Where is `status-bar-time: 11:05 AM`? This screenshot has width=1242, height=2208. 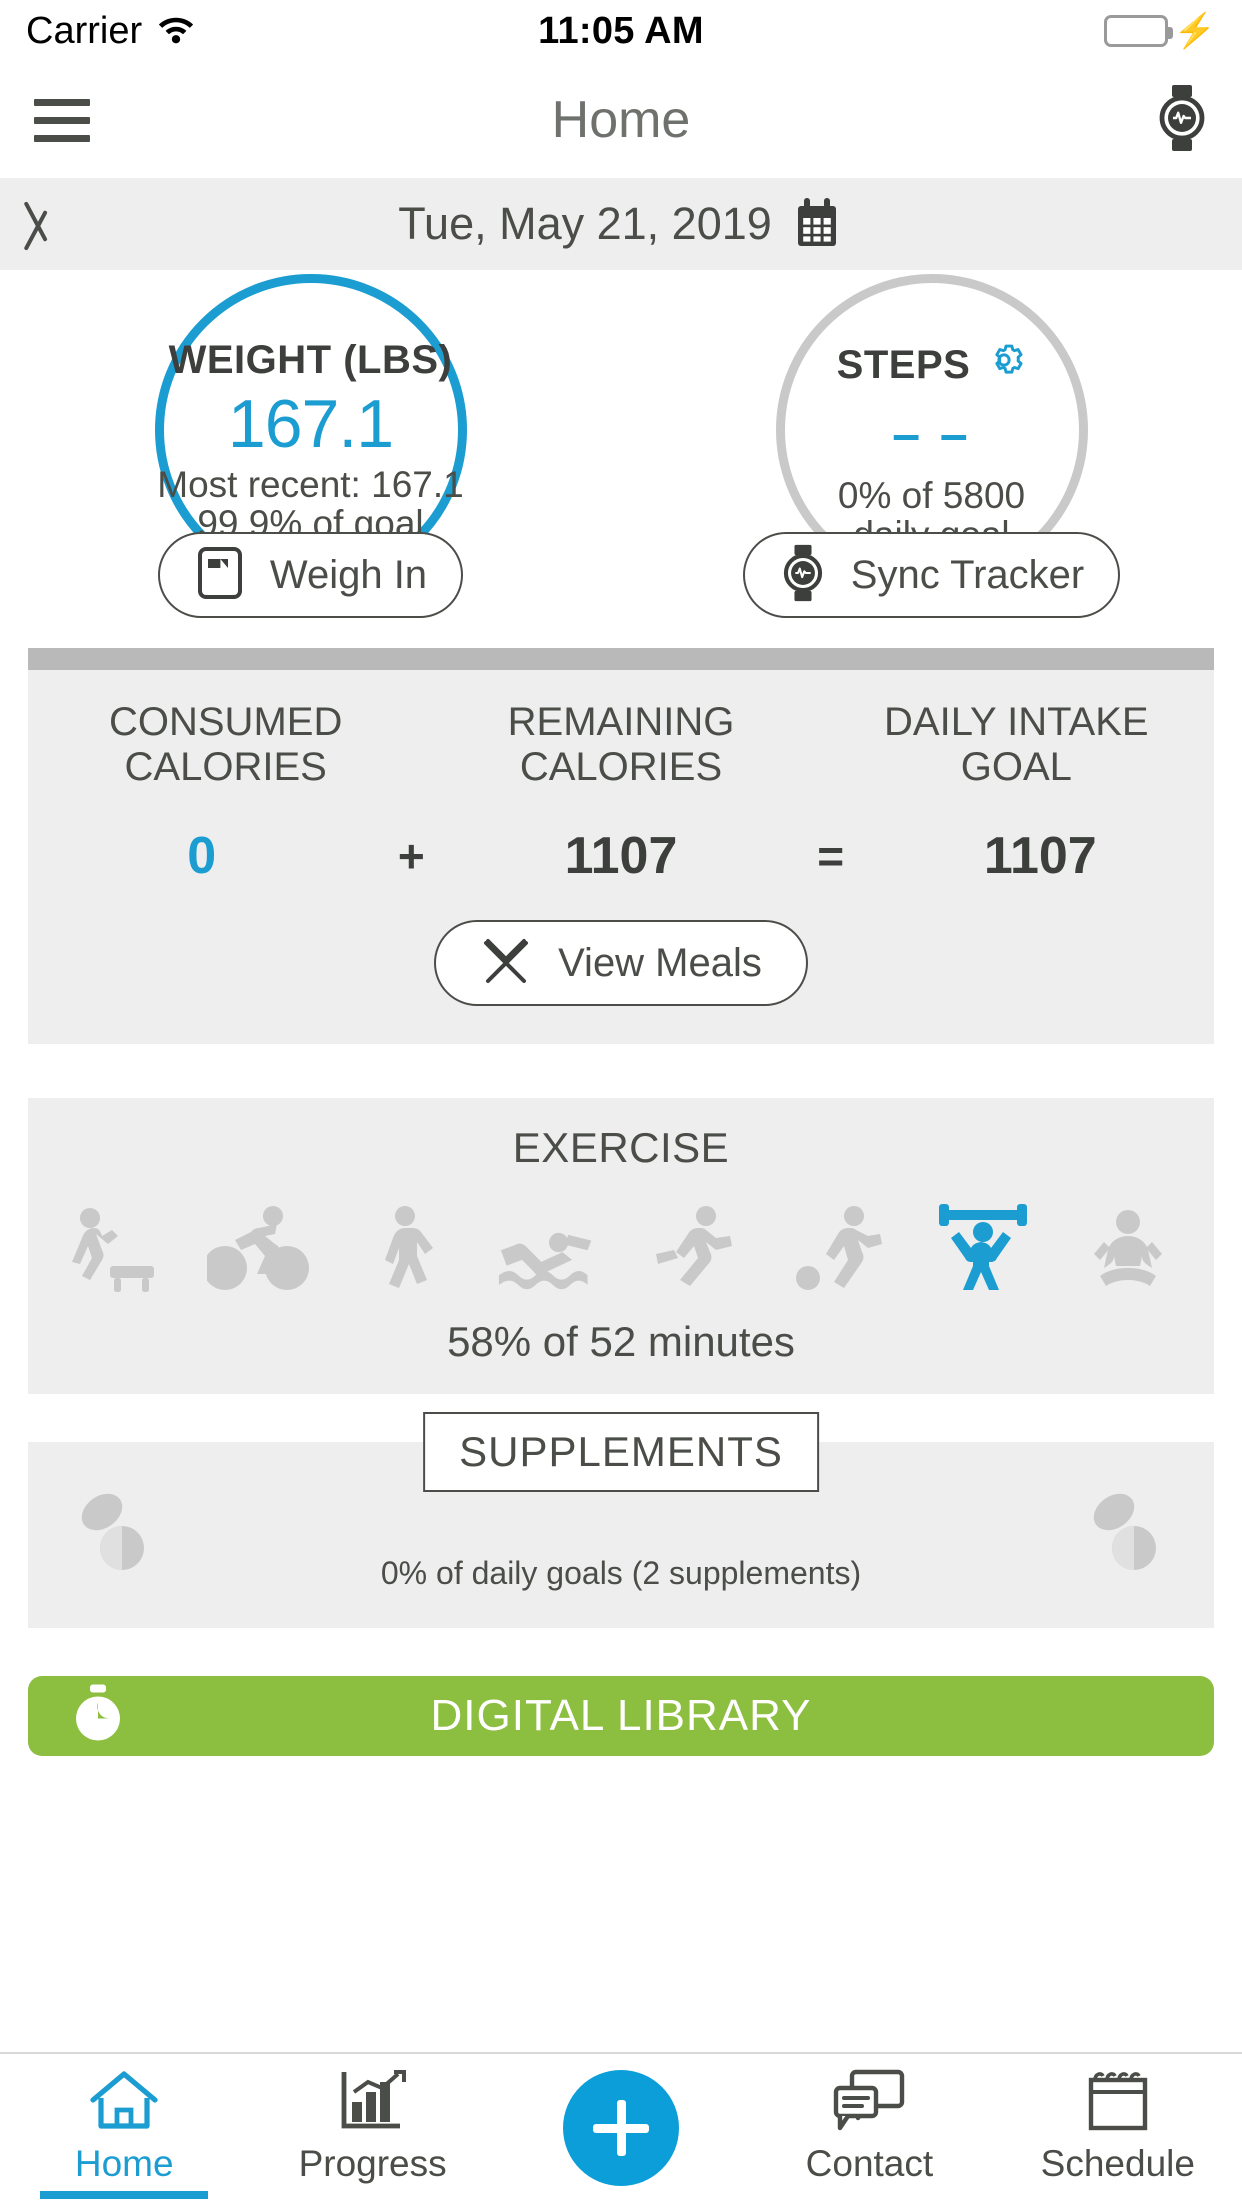 status-bar-time: 11:05 AM is located at coordinates (621, 30).